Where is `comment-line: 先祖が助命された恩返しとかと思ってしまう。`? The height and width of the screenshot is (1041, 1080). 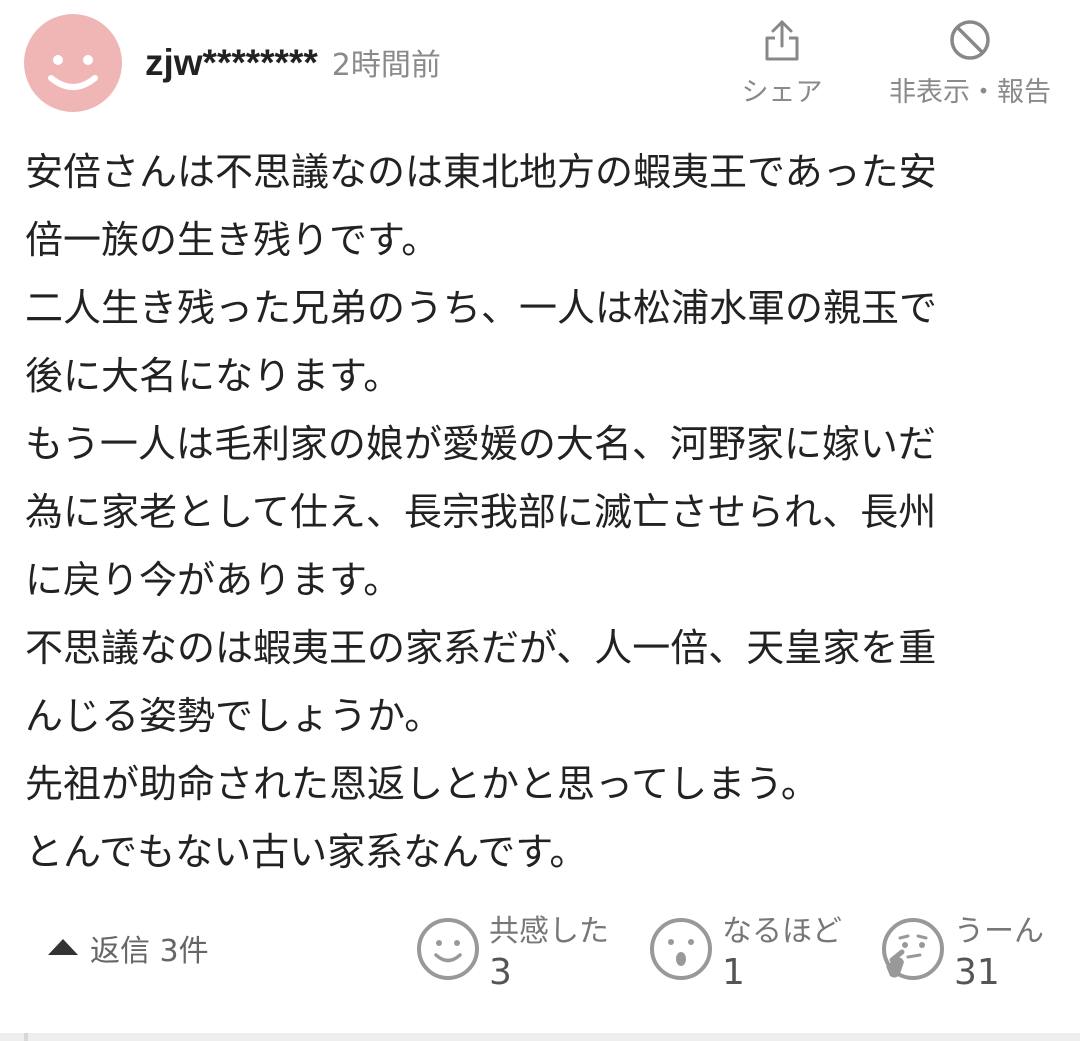
comment-line: 先祖が助命された恩返しとかと思ってしまう。 is located at coordinates (422, 784).